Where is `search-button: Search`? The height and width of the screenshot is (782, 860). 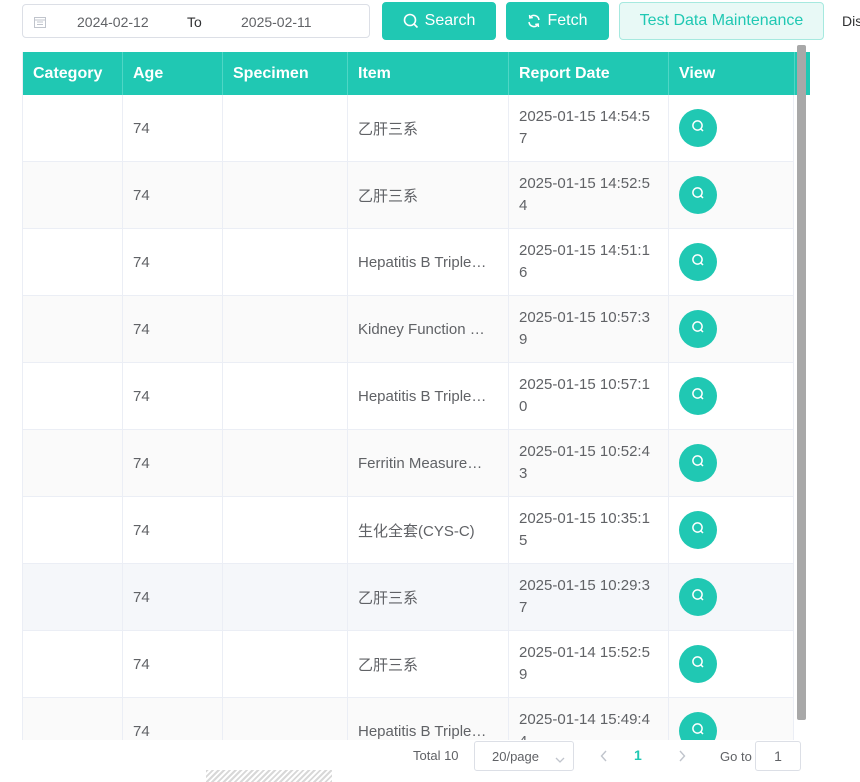
search-button: Search is located at coordinates (439, 21).